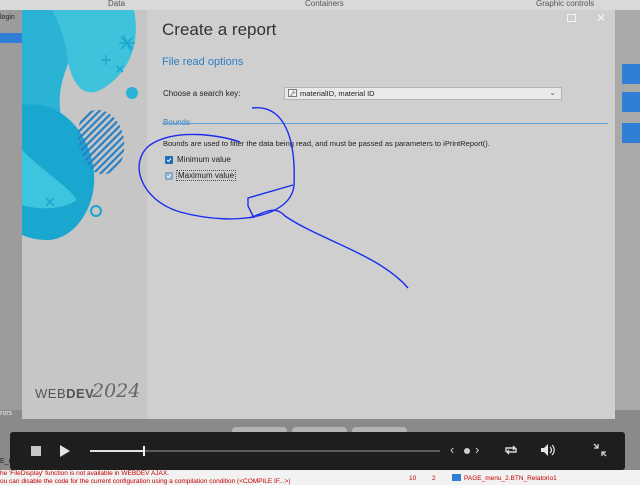  Describe the element at coordinates (467, 451) in the screenshot. I see `page-indicator-dot` at that location.